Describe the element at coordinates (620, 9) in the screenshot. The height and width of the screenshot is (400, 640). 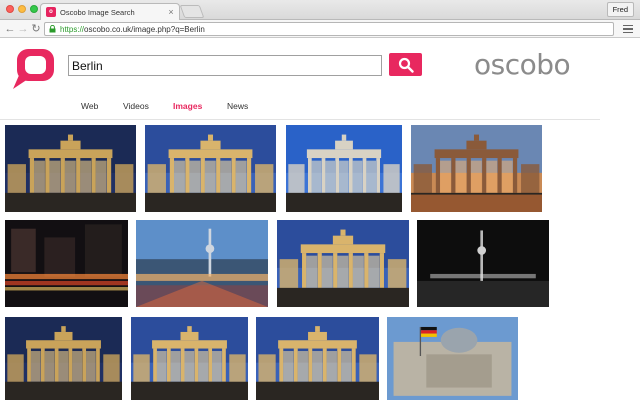
I see `profile-button: Fred` at that location.